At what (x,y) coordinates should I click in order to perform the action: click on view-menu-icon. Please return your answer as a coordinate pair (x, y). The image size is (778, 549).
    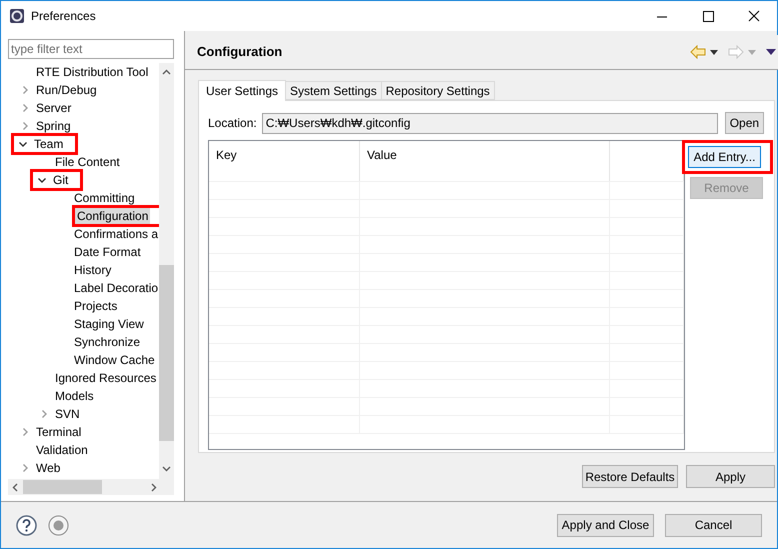
    Looking at the image, I should click on (771, 52).